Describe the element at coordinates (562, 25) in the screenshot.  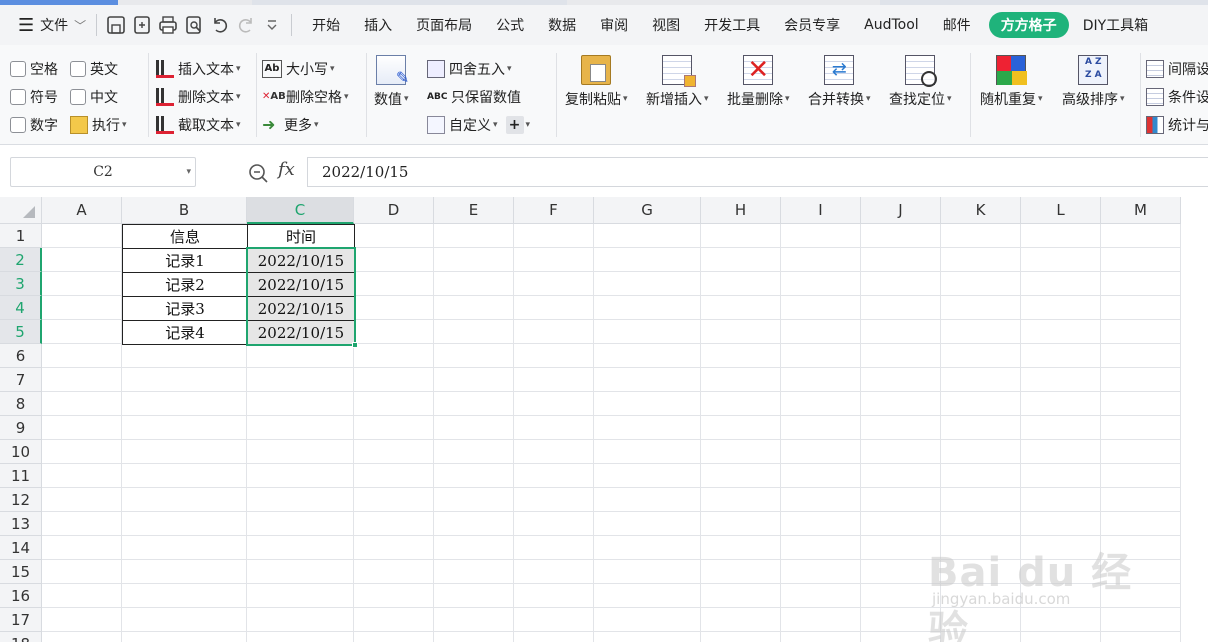
I see `tab-data: 数据` at that location.